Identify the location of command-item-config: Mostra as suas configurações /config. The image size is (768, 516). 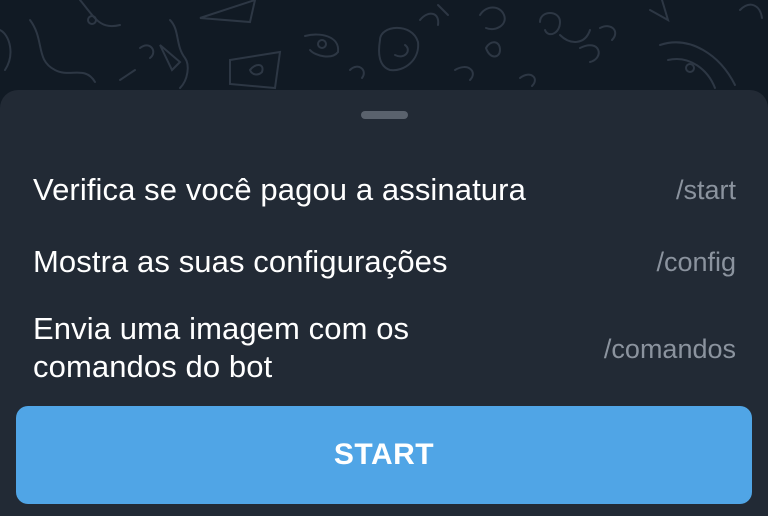
(384, 263).